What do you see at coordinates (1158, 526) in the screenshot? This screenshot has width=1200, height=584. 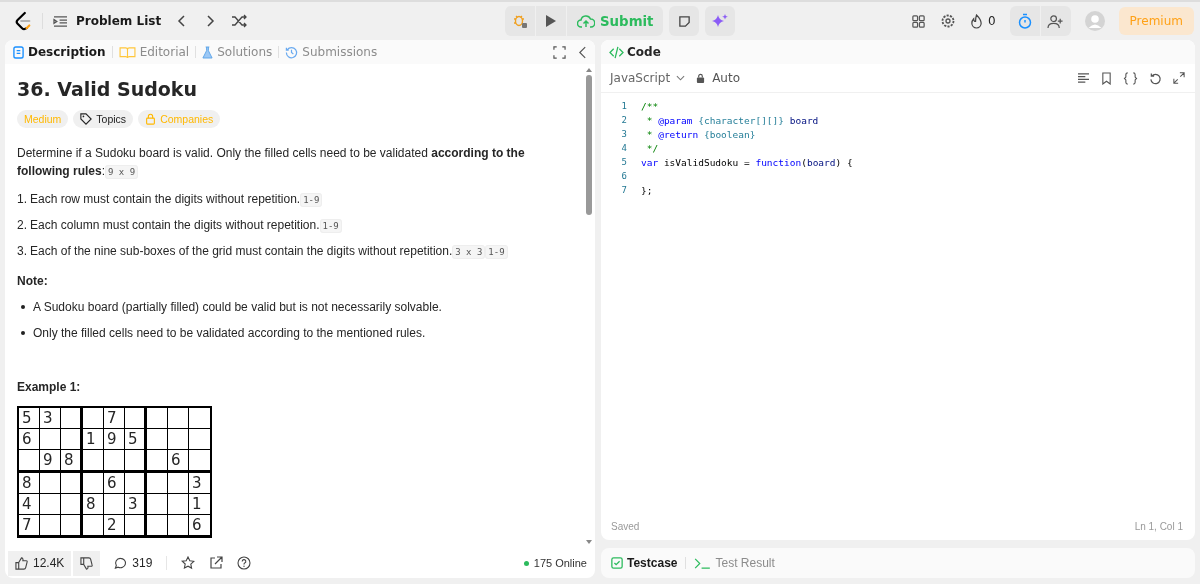 I see `cursor-position: Ln 1, Col 1` at bounding box center [1158, 526].